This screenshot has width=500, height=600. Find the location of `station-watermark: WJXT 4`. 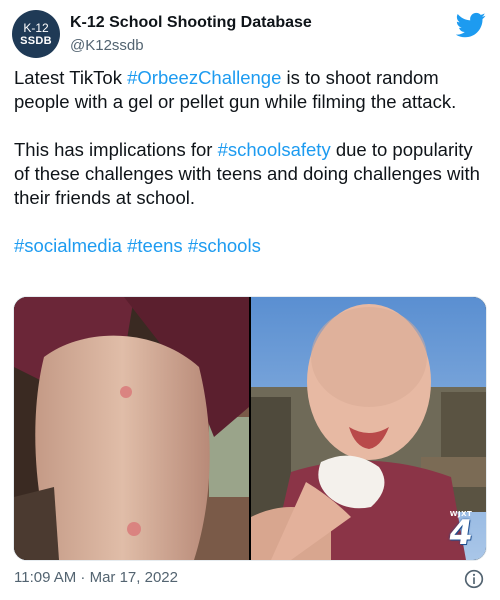

station-watermark: WJXT 4 is located at coordinates (461, 531).